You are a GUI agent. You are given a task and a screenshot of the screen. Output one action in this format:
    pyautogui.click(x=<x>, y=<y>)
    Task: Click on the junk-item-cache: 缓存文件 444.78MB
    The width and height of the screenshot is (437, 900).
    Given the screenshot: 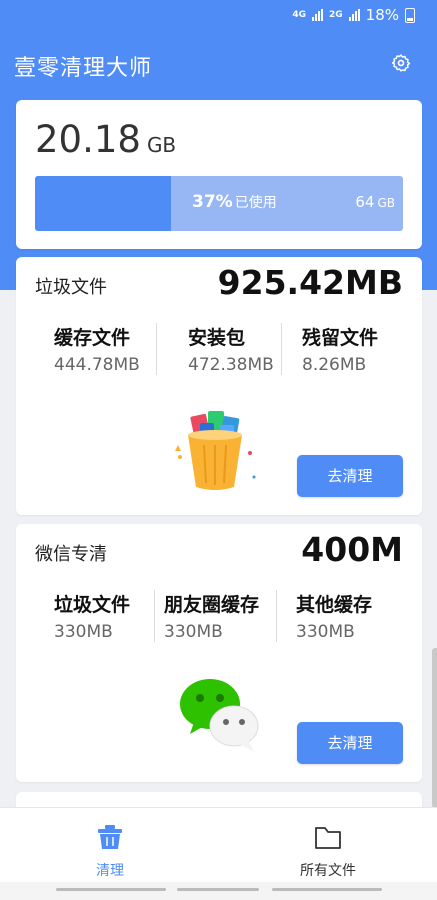 What is the action you would take?
    pyautogui.click(x=97, y=349)
    